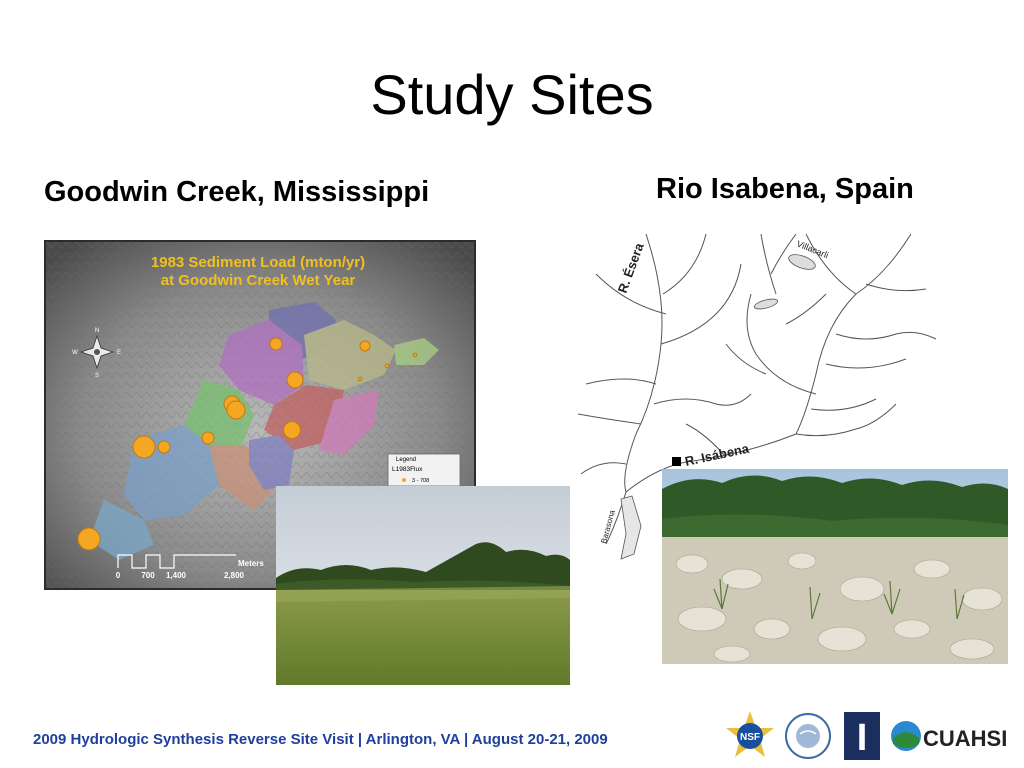 Image resolution: width=1024 pixels, height=768 pixels. I want to click on map-legend: Legend L1983Flux 3 - 708, so click(424, 470).